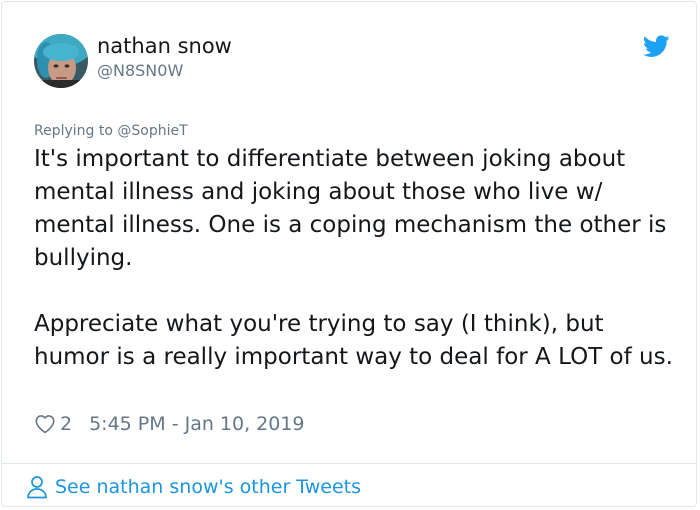 The height and width of the screenshot is (510, 700). Describe the element at coordinates (349, 463) in the screenshot. I see `footer-divider` at that location.